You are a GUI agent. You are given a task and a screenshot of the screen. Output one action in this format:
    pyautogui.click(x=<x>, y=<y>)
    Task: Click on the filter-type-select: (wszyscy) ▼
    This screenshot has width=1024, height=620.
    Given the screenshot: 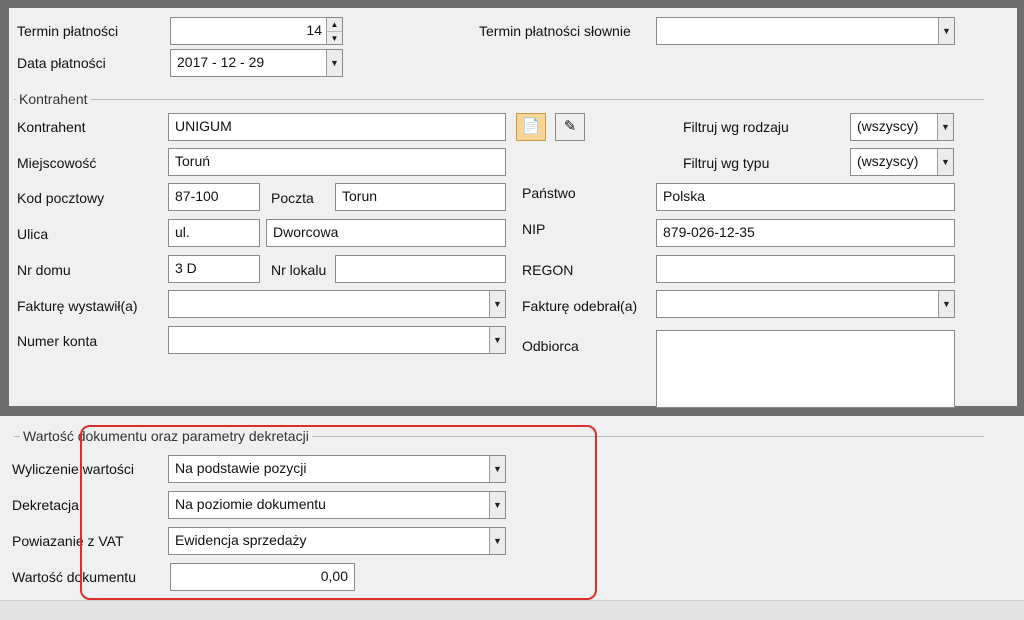 What is the action you would take?
    pyautogui.click(x=902, y=162)
    